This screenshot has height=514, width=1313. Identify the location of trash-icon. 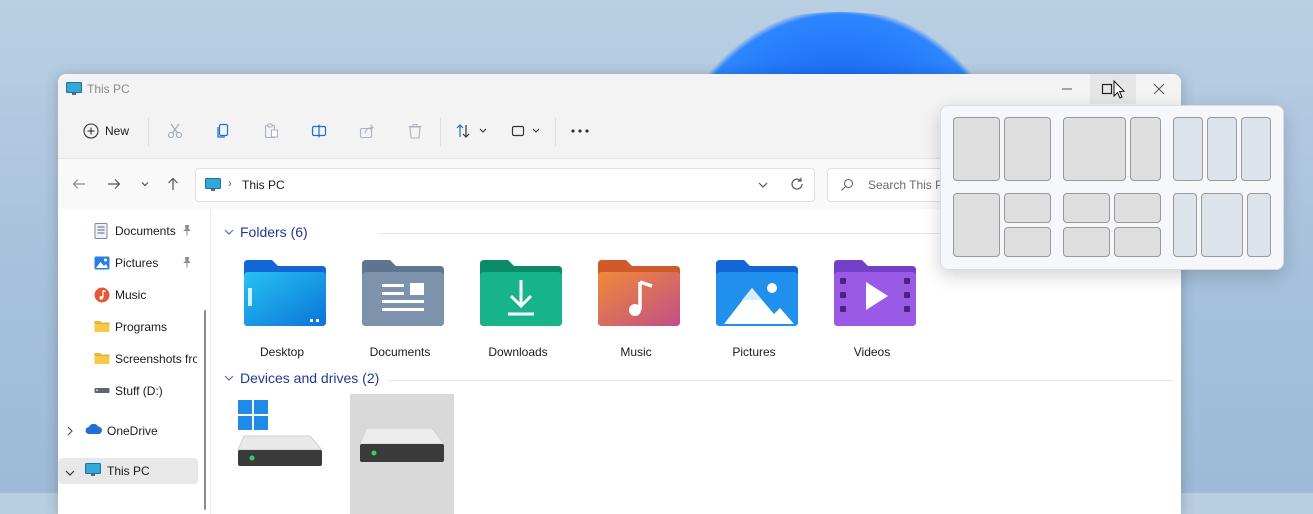
(415, 131).